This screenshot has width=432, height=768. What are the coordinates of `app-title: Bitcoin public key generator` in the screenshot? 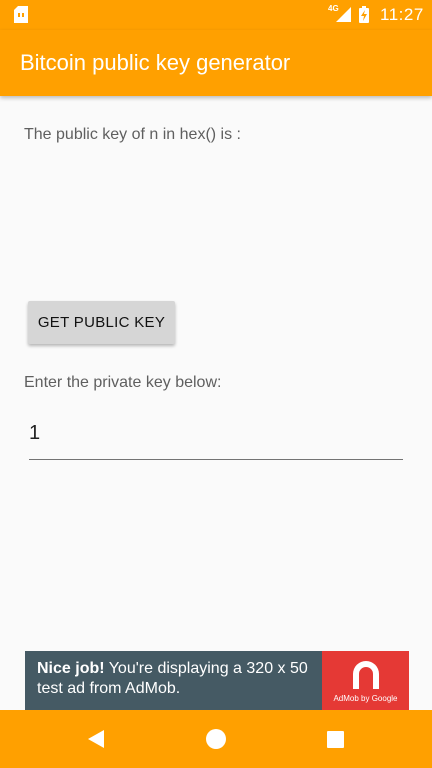 It's located at (155, 62).